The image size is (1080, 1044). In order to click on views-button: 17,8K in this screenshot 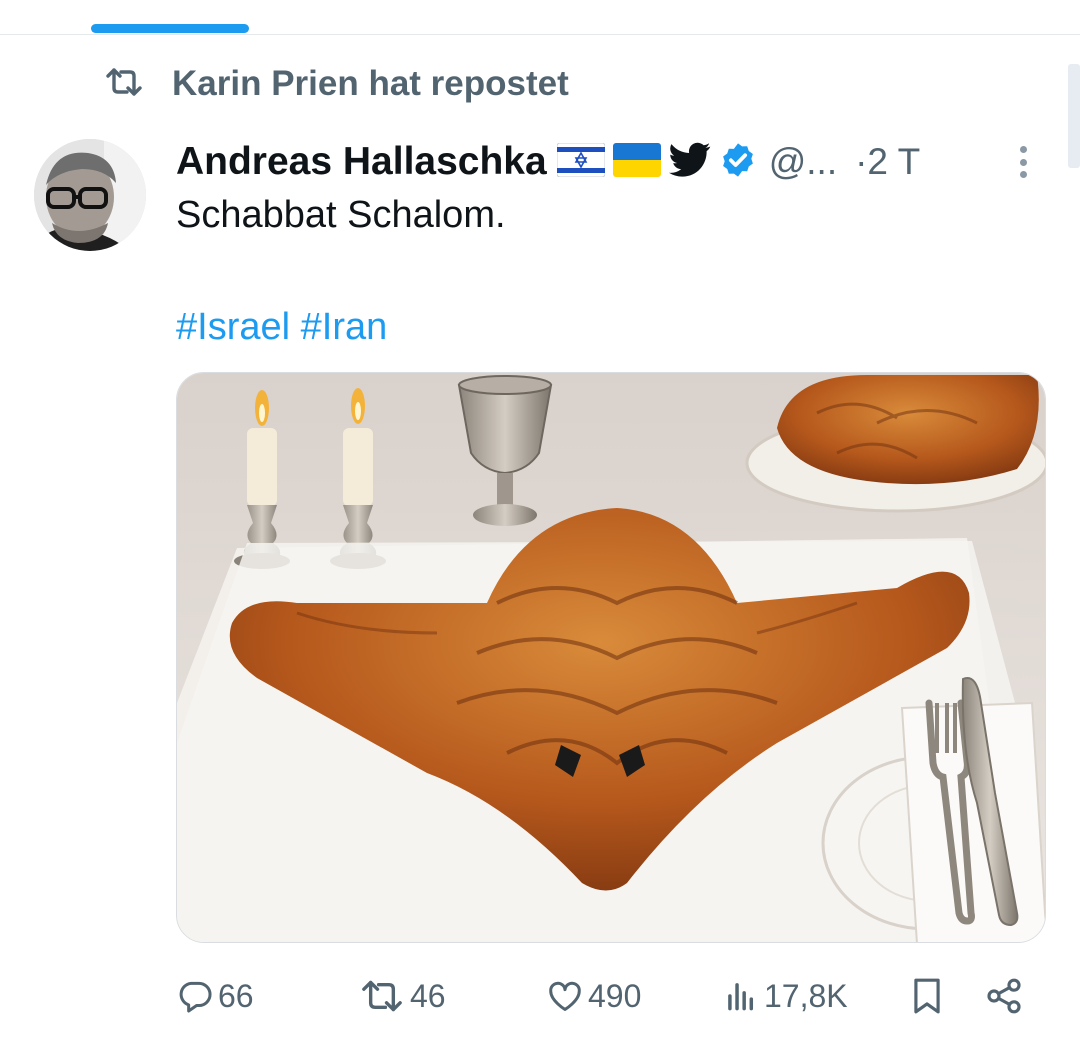, I will do `click(785, 996)`.